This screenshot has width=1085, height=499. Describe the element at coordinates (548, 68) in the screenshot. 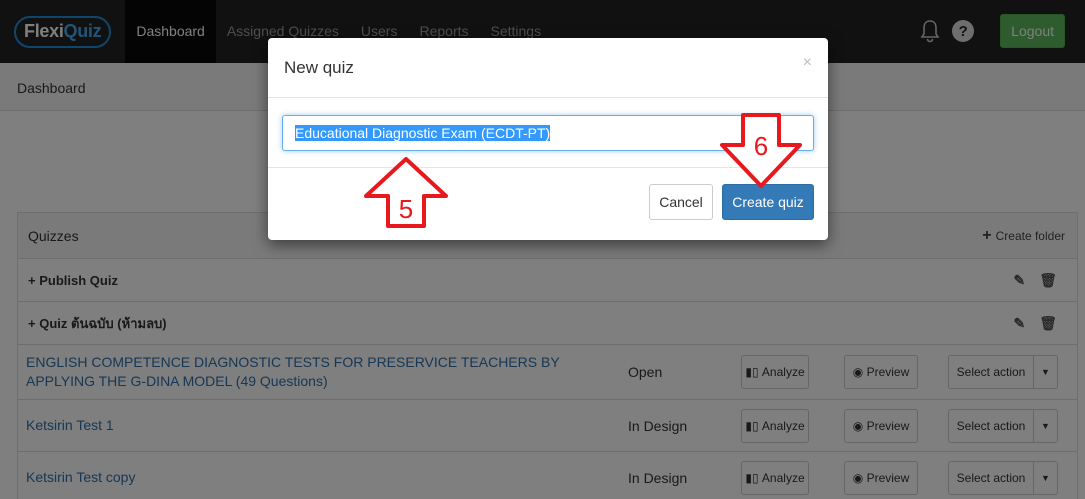

I see `modal-header: New quiz ×` at that location.